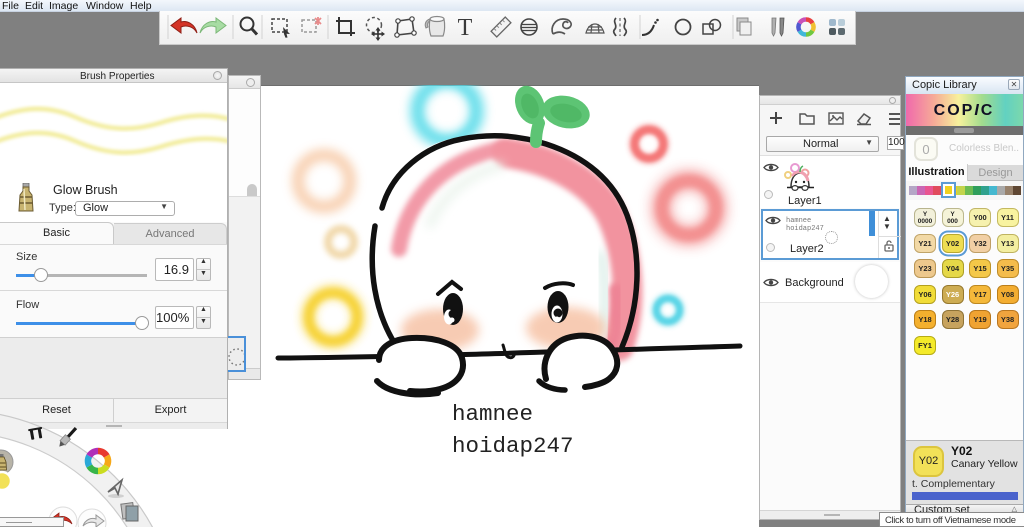 The height and width of the screenshot is (527, 1024). Describe the element at coordinates (513, 446) in the screenshot. I see `svg-text: hoidap247` at that location.